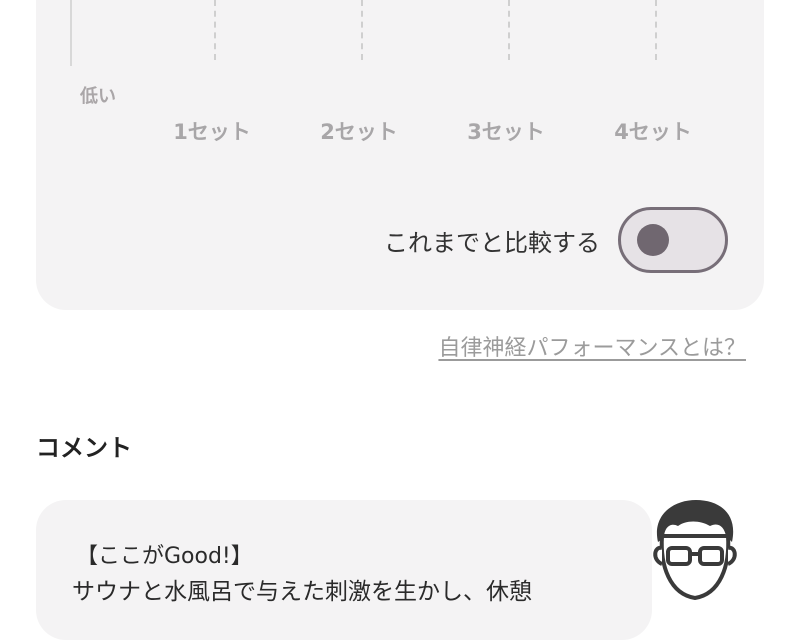 The width and height of the screenshot is (800, 640). What do you see at coordinates (164, 556) in the screenshot?
I see `comment-heading: 【ここがGood!】` at bounding box center [164, 556].